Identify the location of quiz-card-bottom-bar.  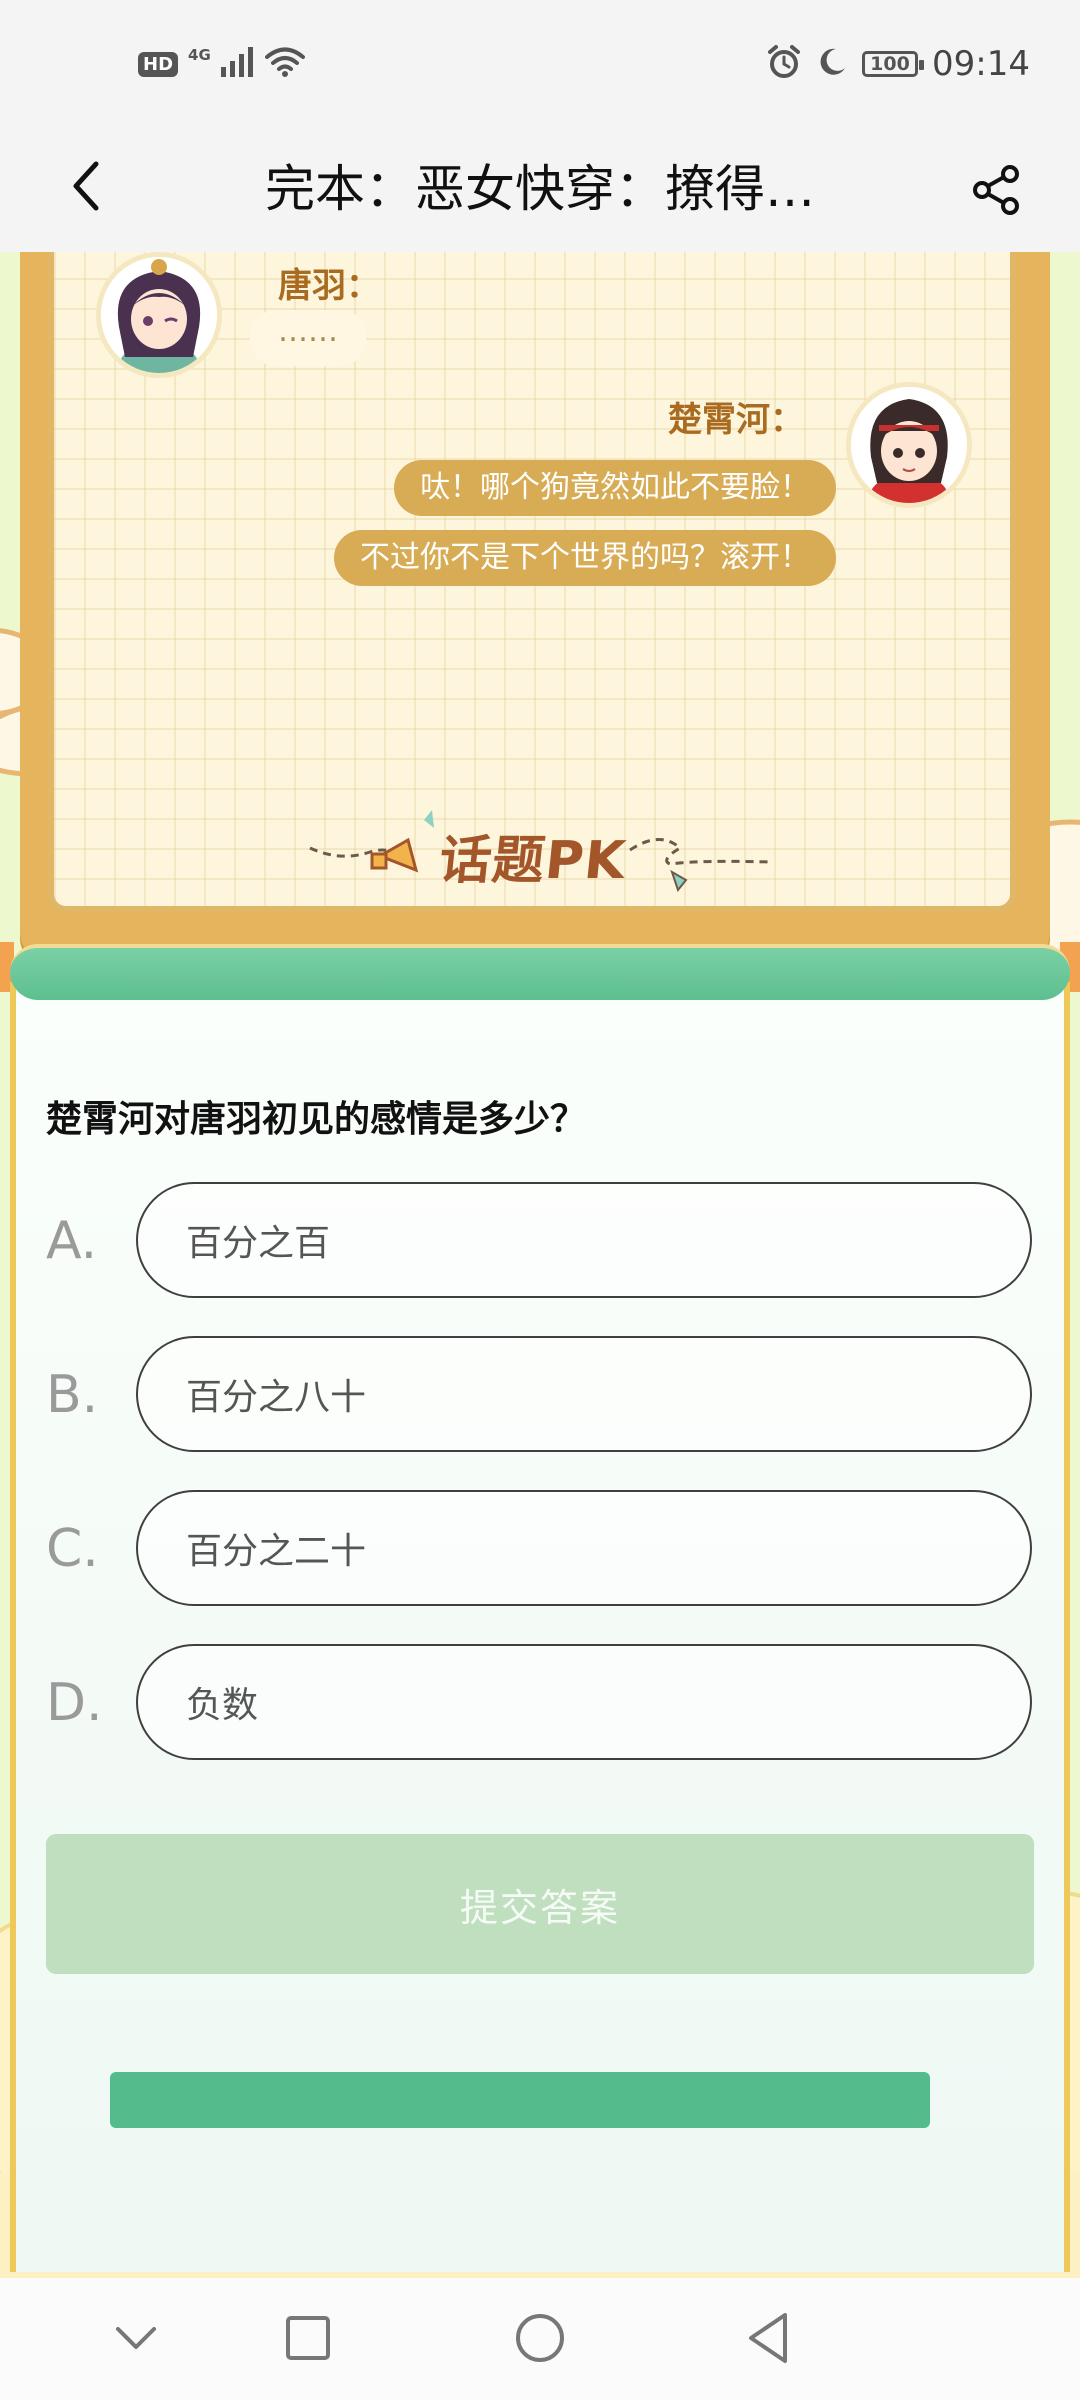
(520, 2100).